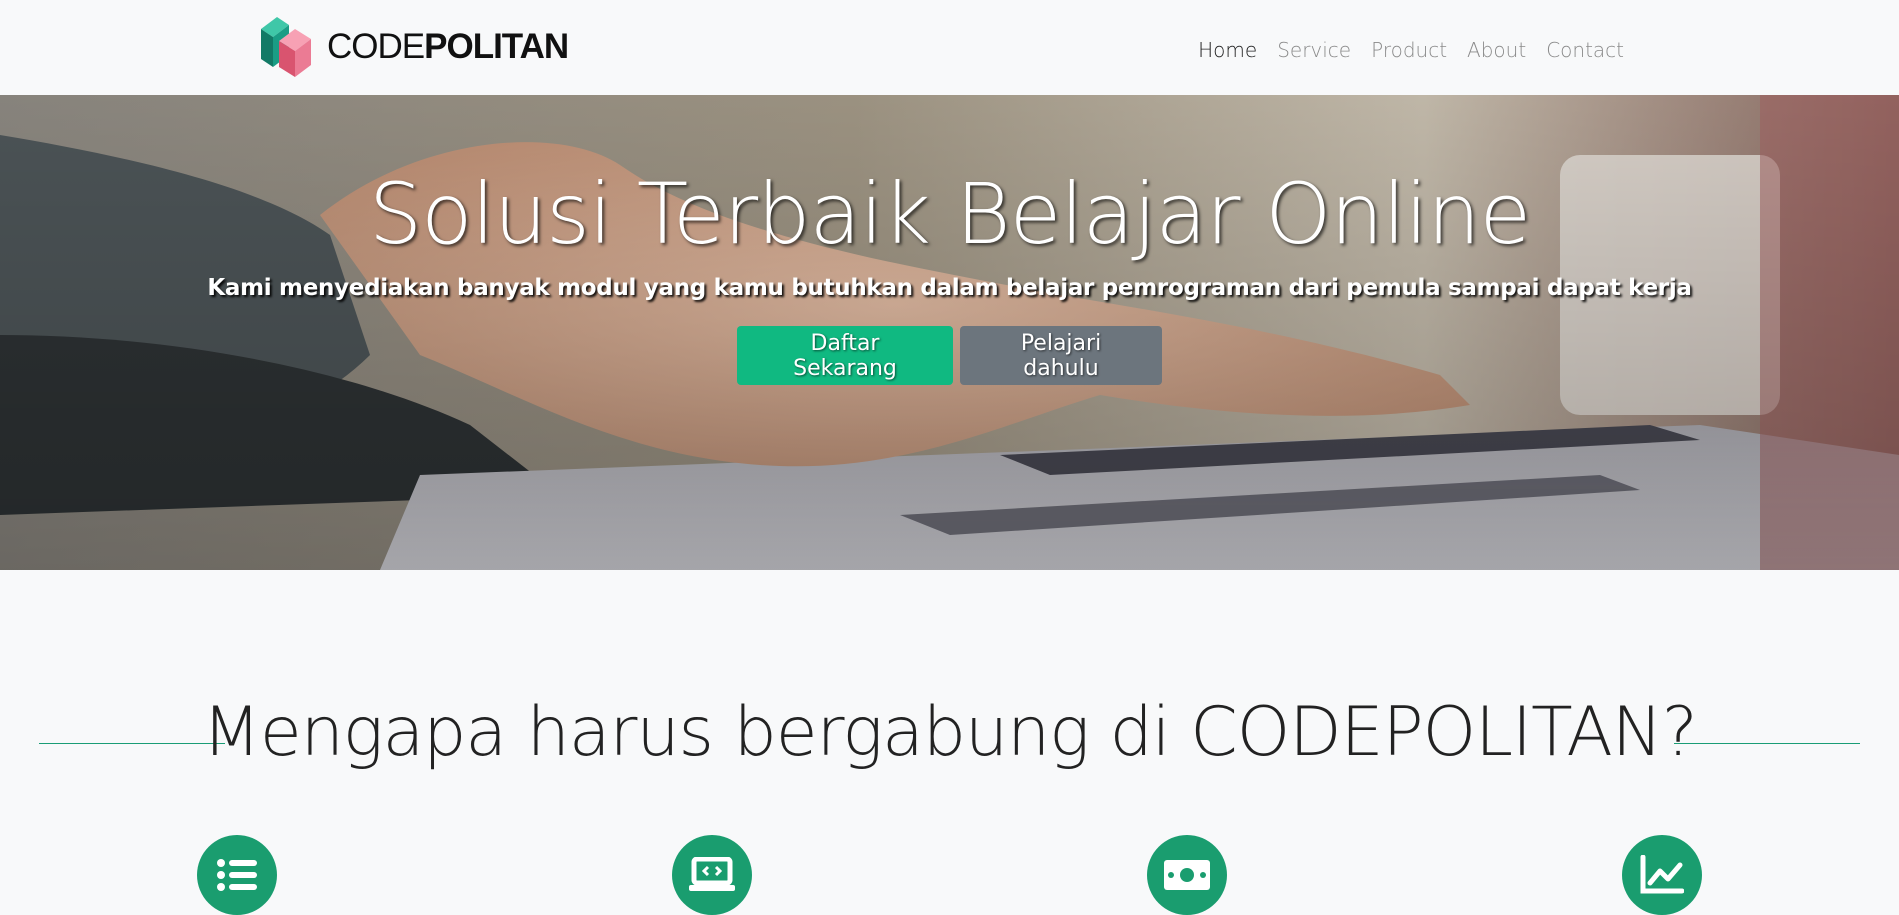 This screenshot has width=1899, height=915. What do you see at coordinates (950, 732) in the screenshot?
I see `section-title: Mengapa harus bergabung di CODEPOLITAN?` at bounding box center [950, 732].